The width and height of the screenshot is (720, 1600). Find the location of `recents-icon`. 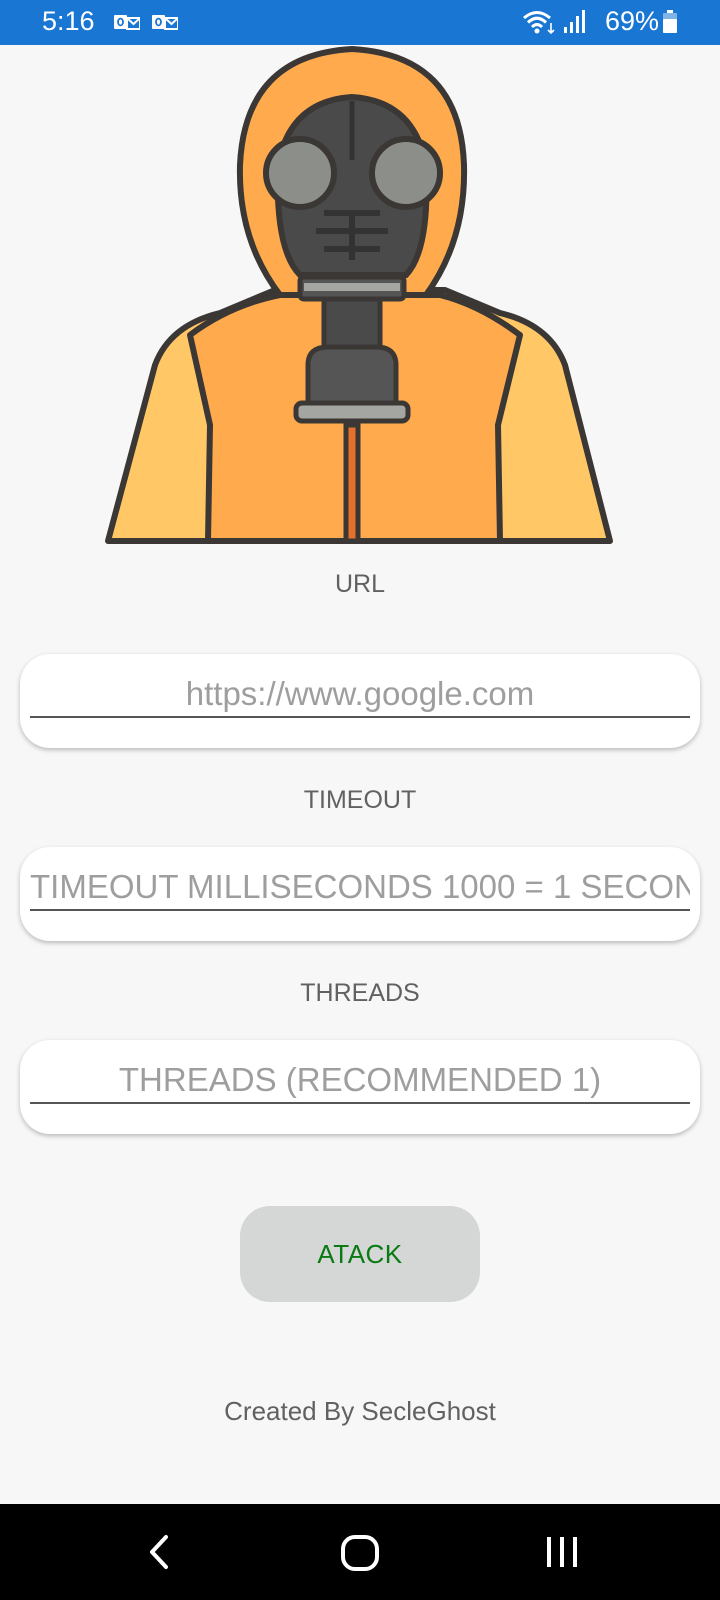

recents-icon is located at coordinates (562, 1552).